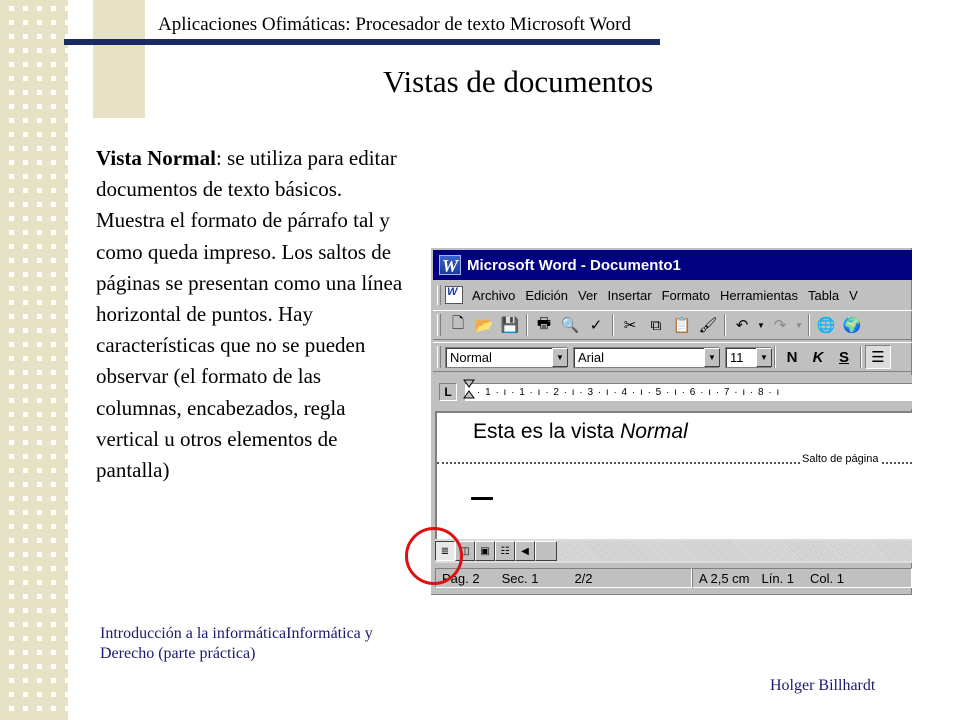  Describe the element at coordinates (737, 357) in the screenshot. I see `font-size-value: 11` at that location.